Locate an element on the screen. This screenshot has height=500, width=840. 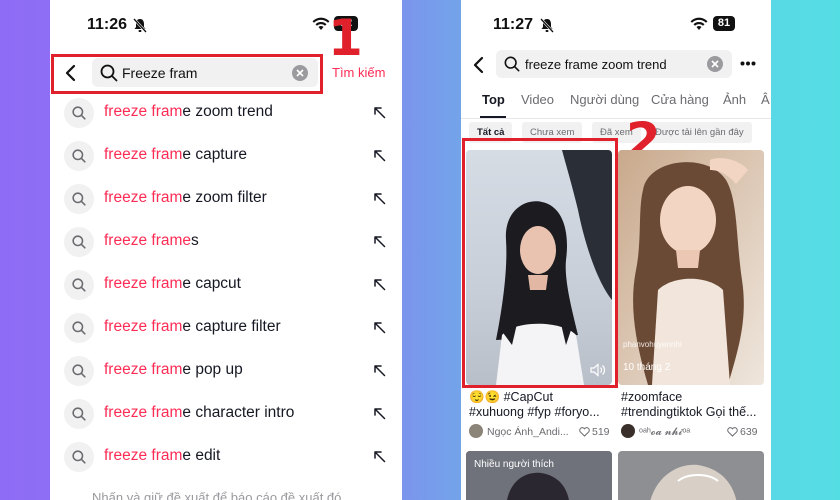
more-dots-icon is located at coordinates (748, 63).